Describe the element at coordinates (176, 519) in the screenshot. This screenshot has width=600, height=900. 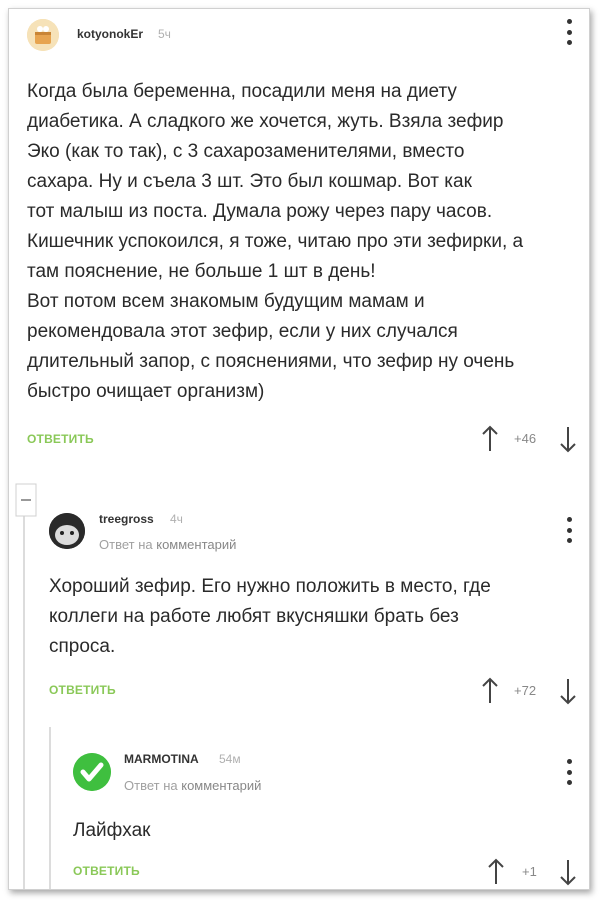
I see `timestamp: 4ч` at that location.